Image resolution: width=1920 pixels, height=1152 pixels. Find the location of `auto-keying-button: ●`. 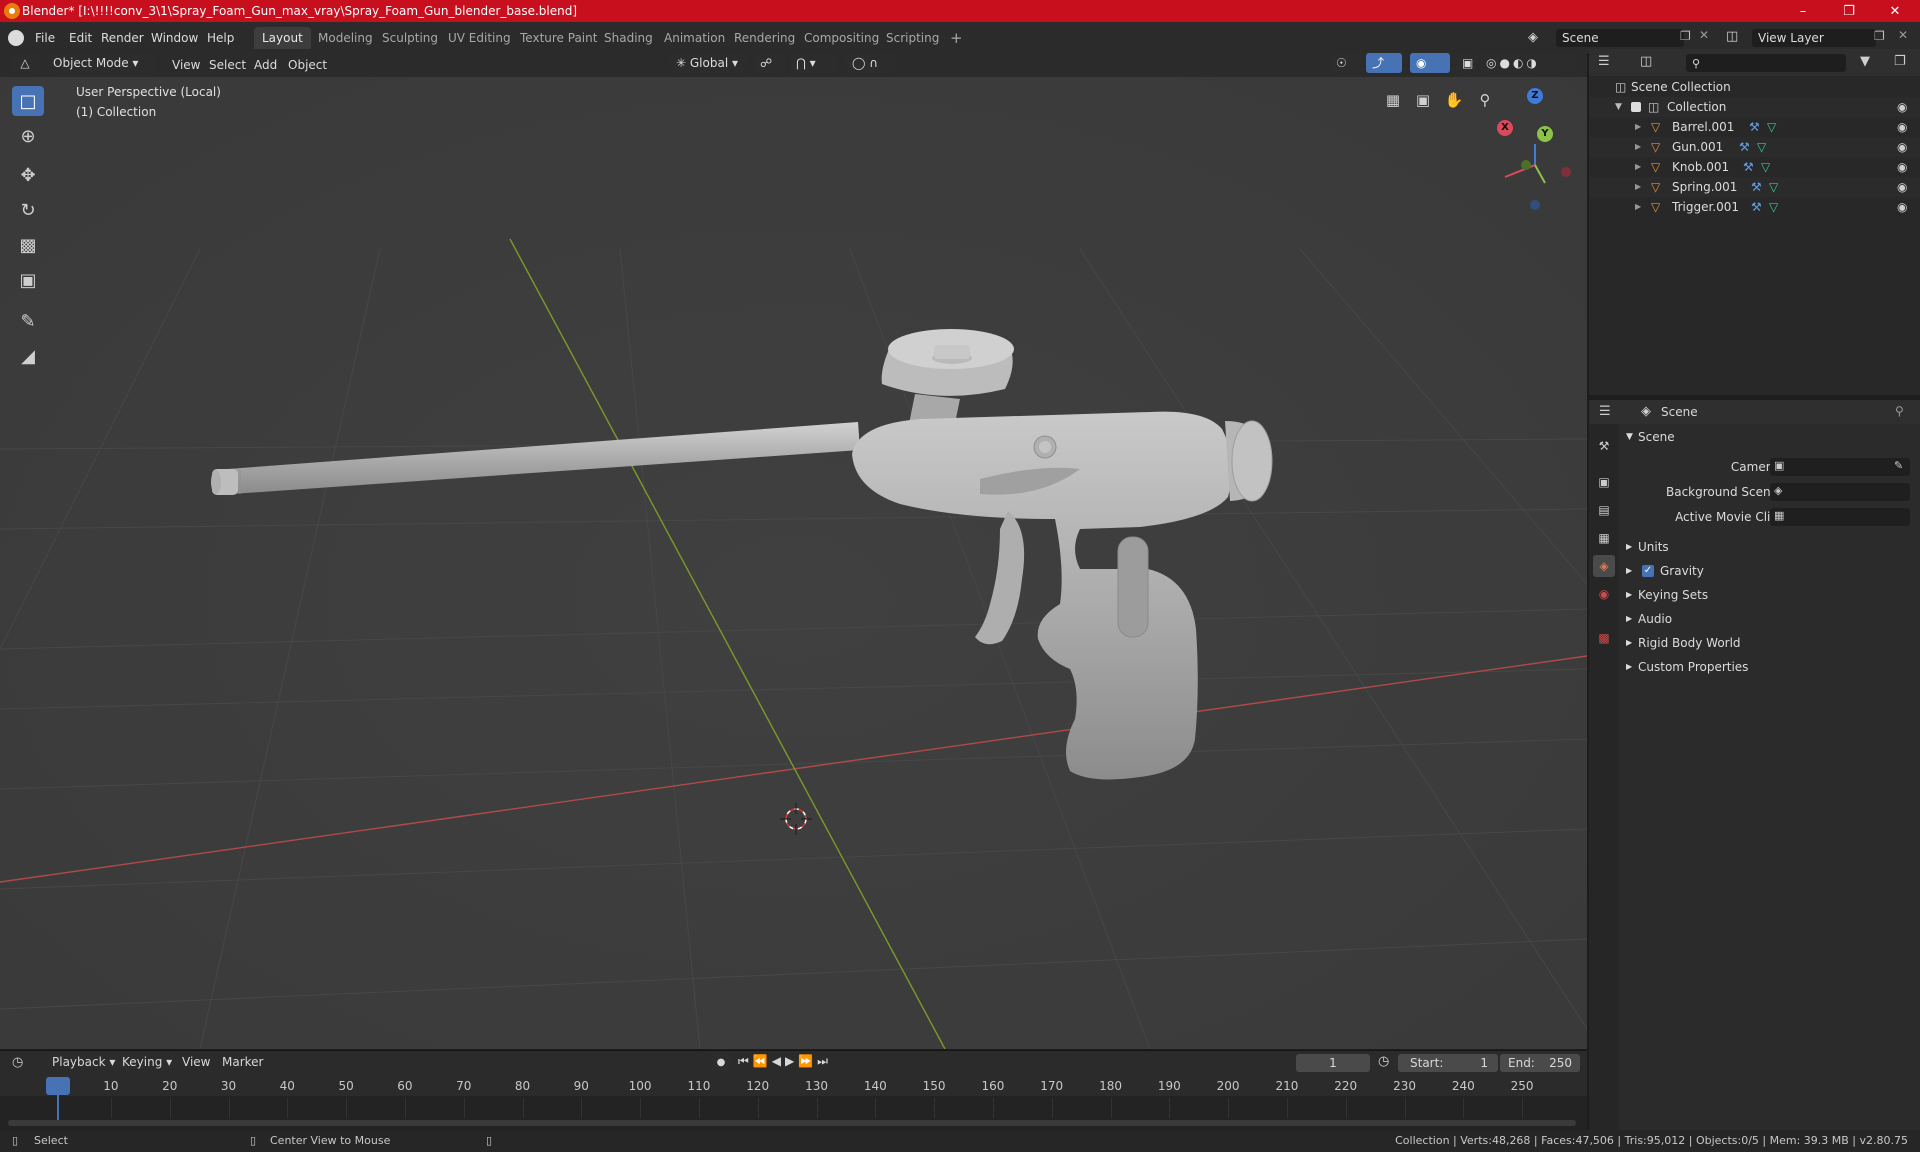

auto-keying-button: ● is located at coordinates (721, 1063).